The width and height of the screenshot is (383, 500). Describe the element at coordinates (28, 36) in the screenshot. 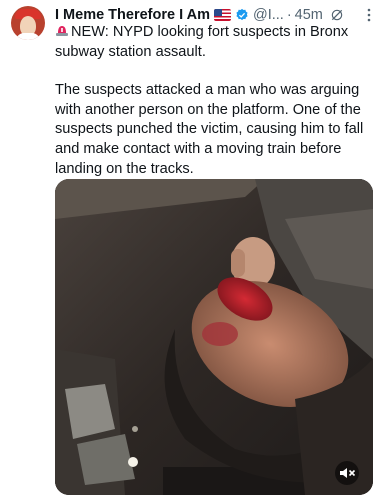

I see `avatar-collar` at that location.